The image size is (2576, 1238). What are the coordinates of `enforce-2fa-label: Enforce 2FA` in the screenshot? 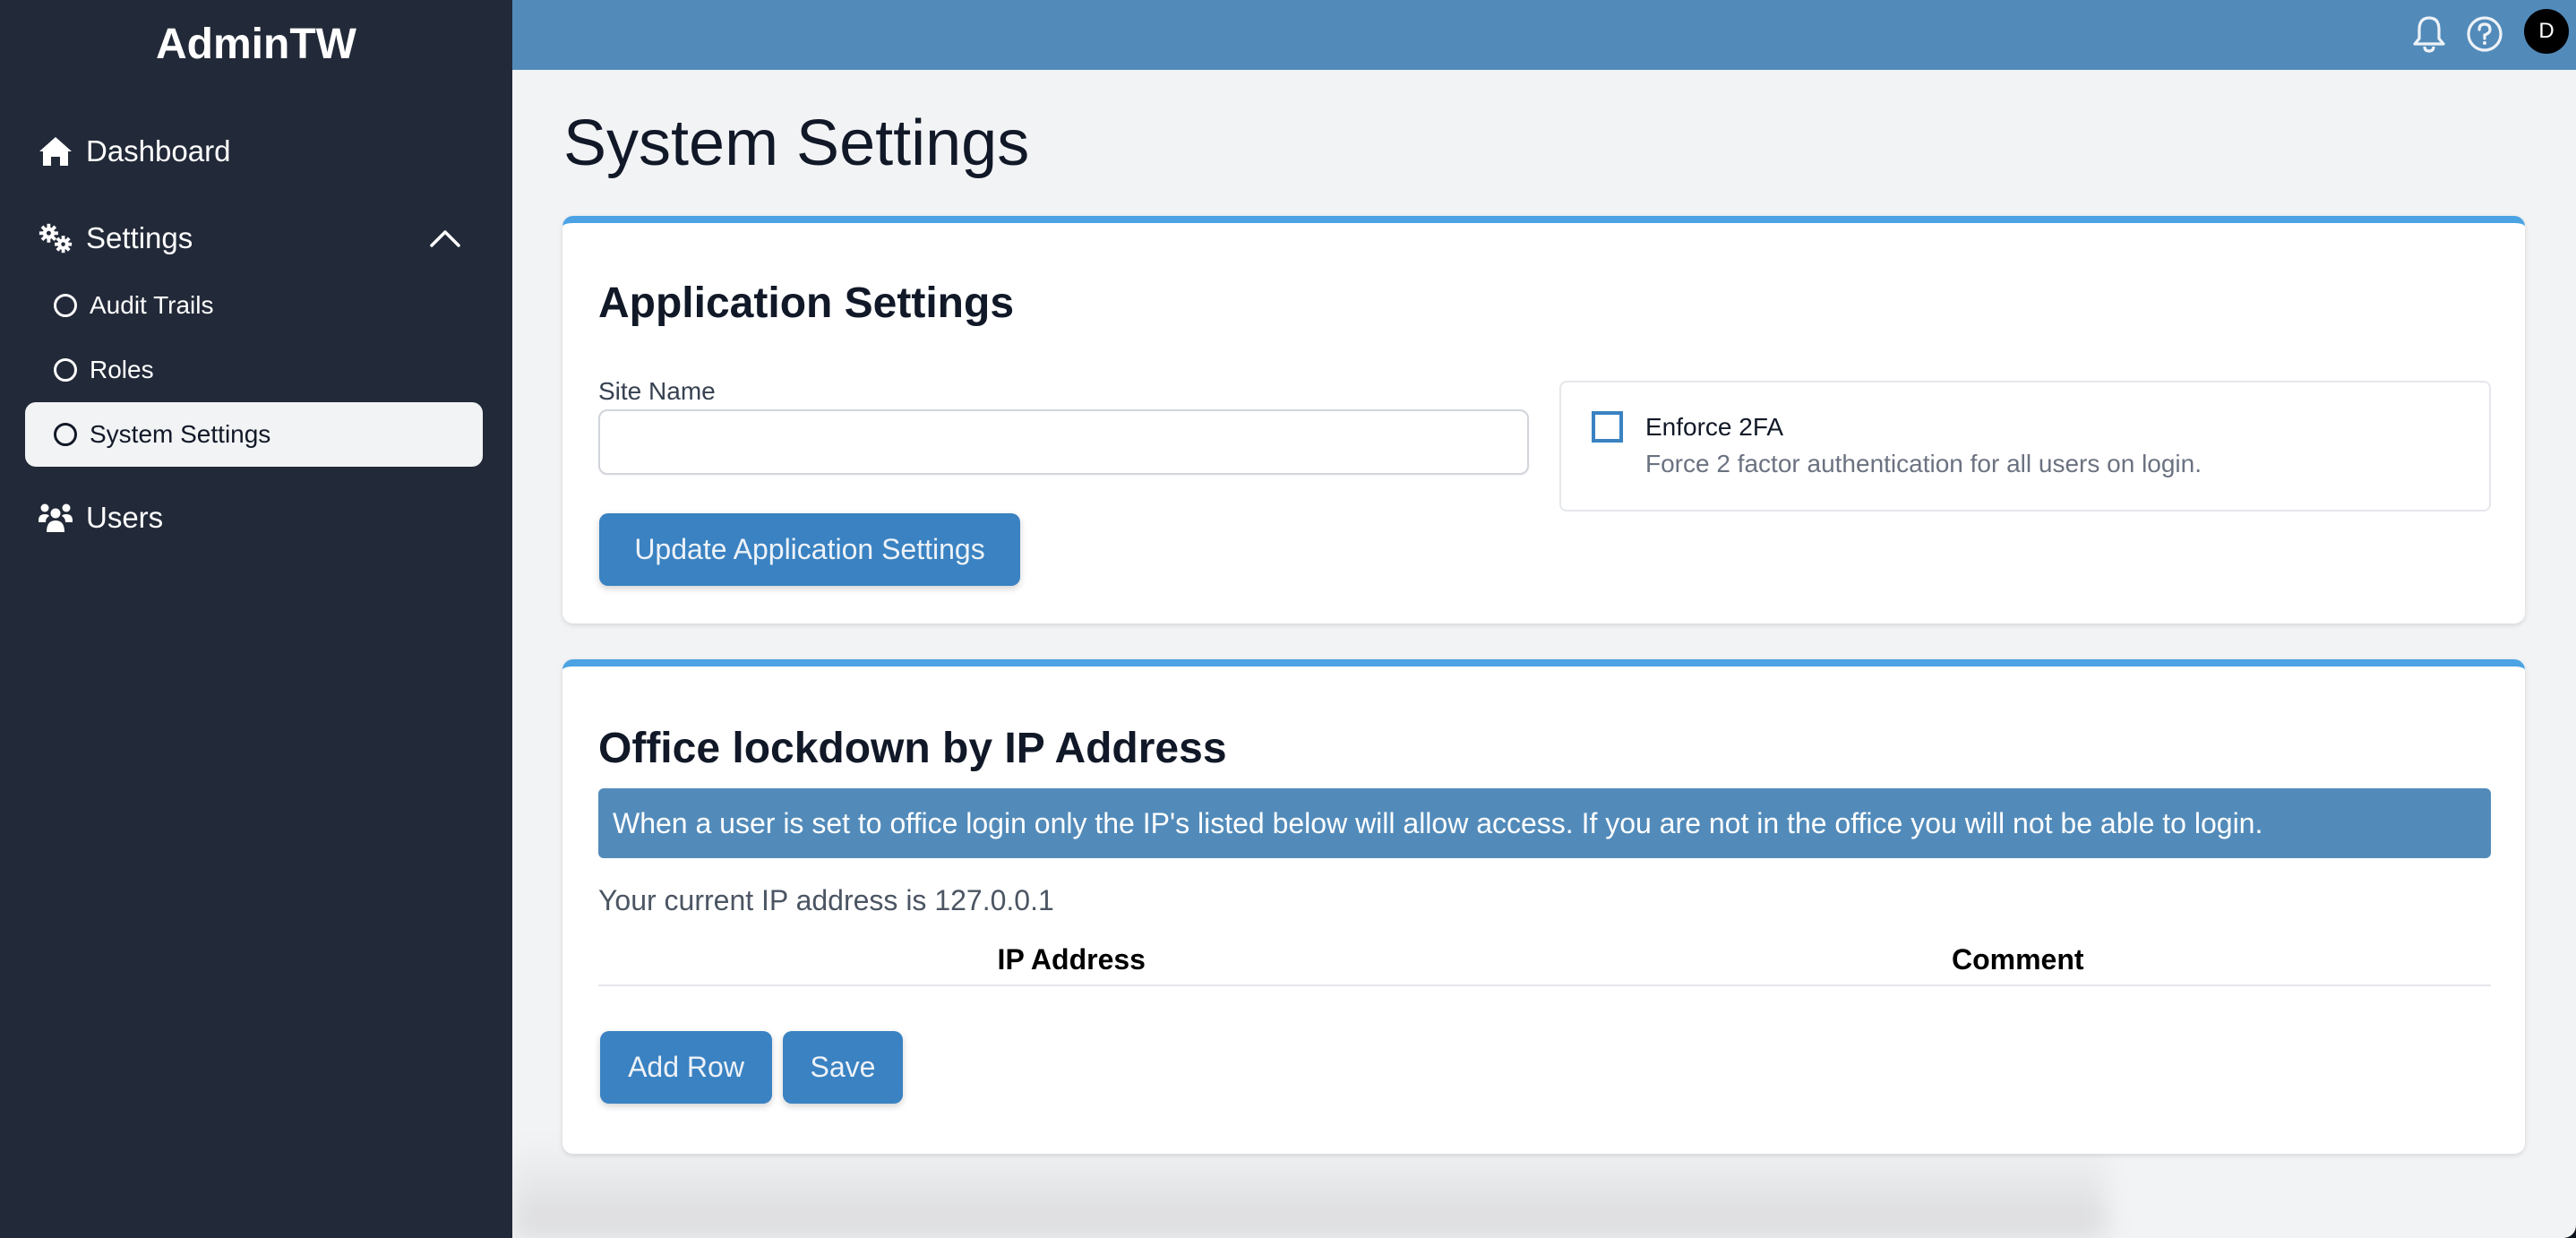 It's located at (1714, 427).